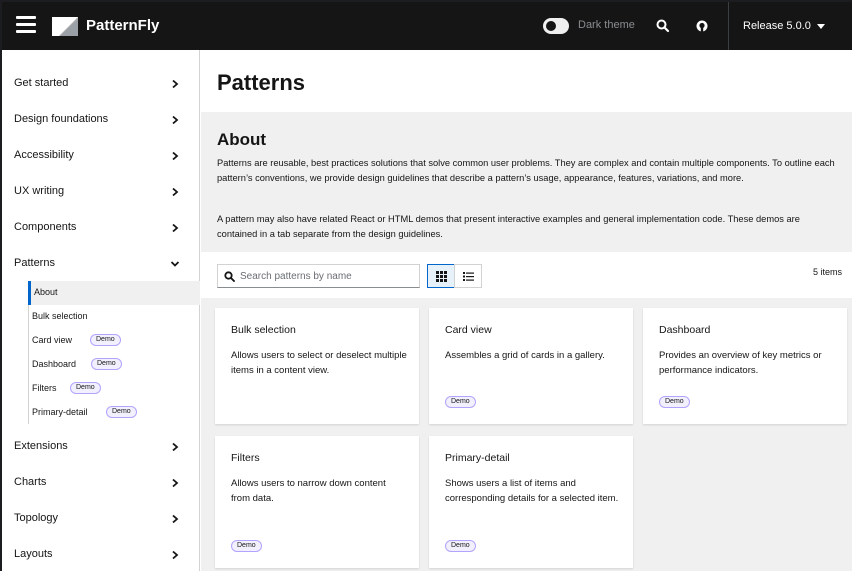 This screenshot has width=852, height=571. I want to click on sidebar-subitem-label: Primary-detail, so click(60, 412).